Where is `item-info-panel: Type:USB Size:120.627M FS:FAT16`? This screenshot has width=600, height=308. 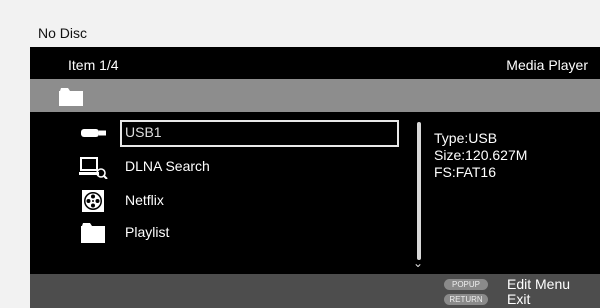 item-info-panel: Type:USB Size:120.627M FS:FAT16 is located at coordinates (480, 155).